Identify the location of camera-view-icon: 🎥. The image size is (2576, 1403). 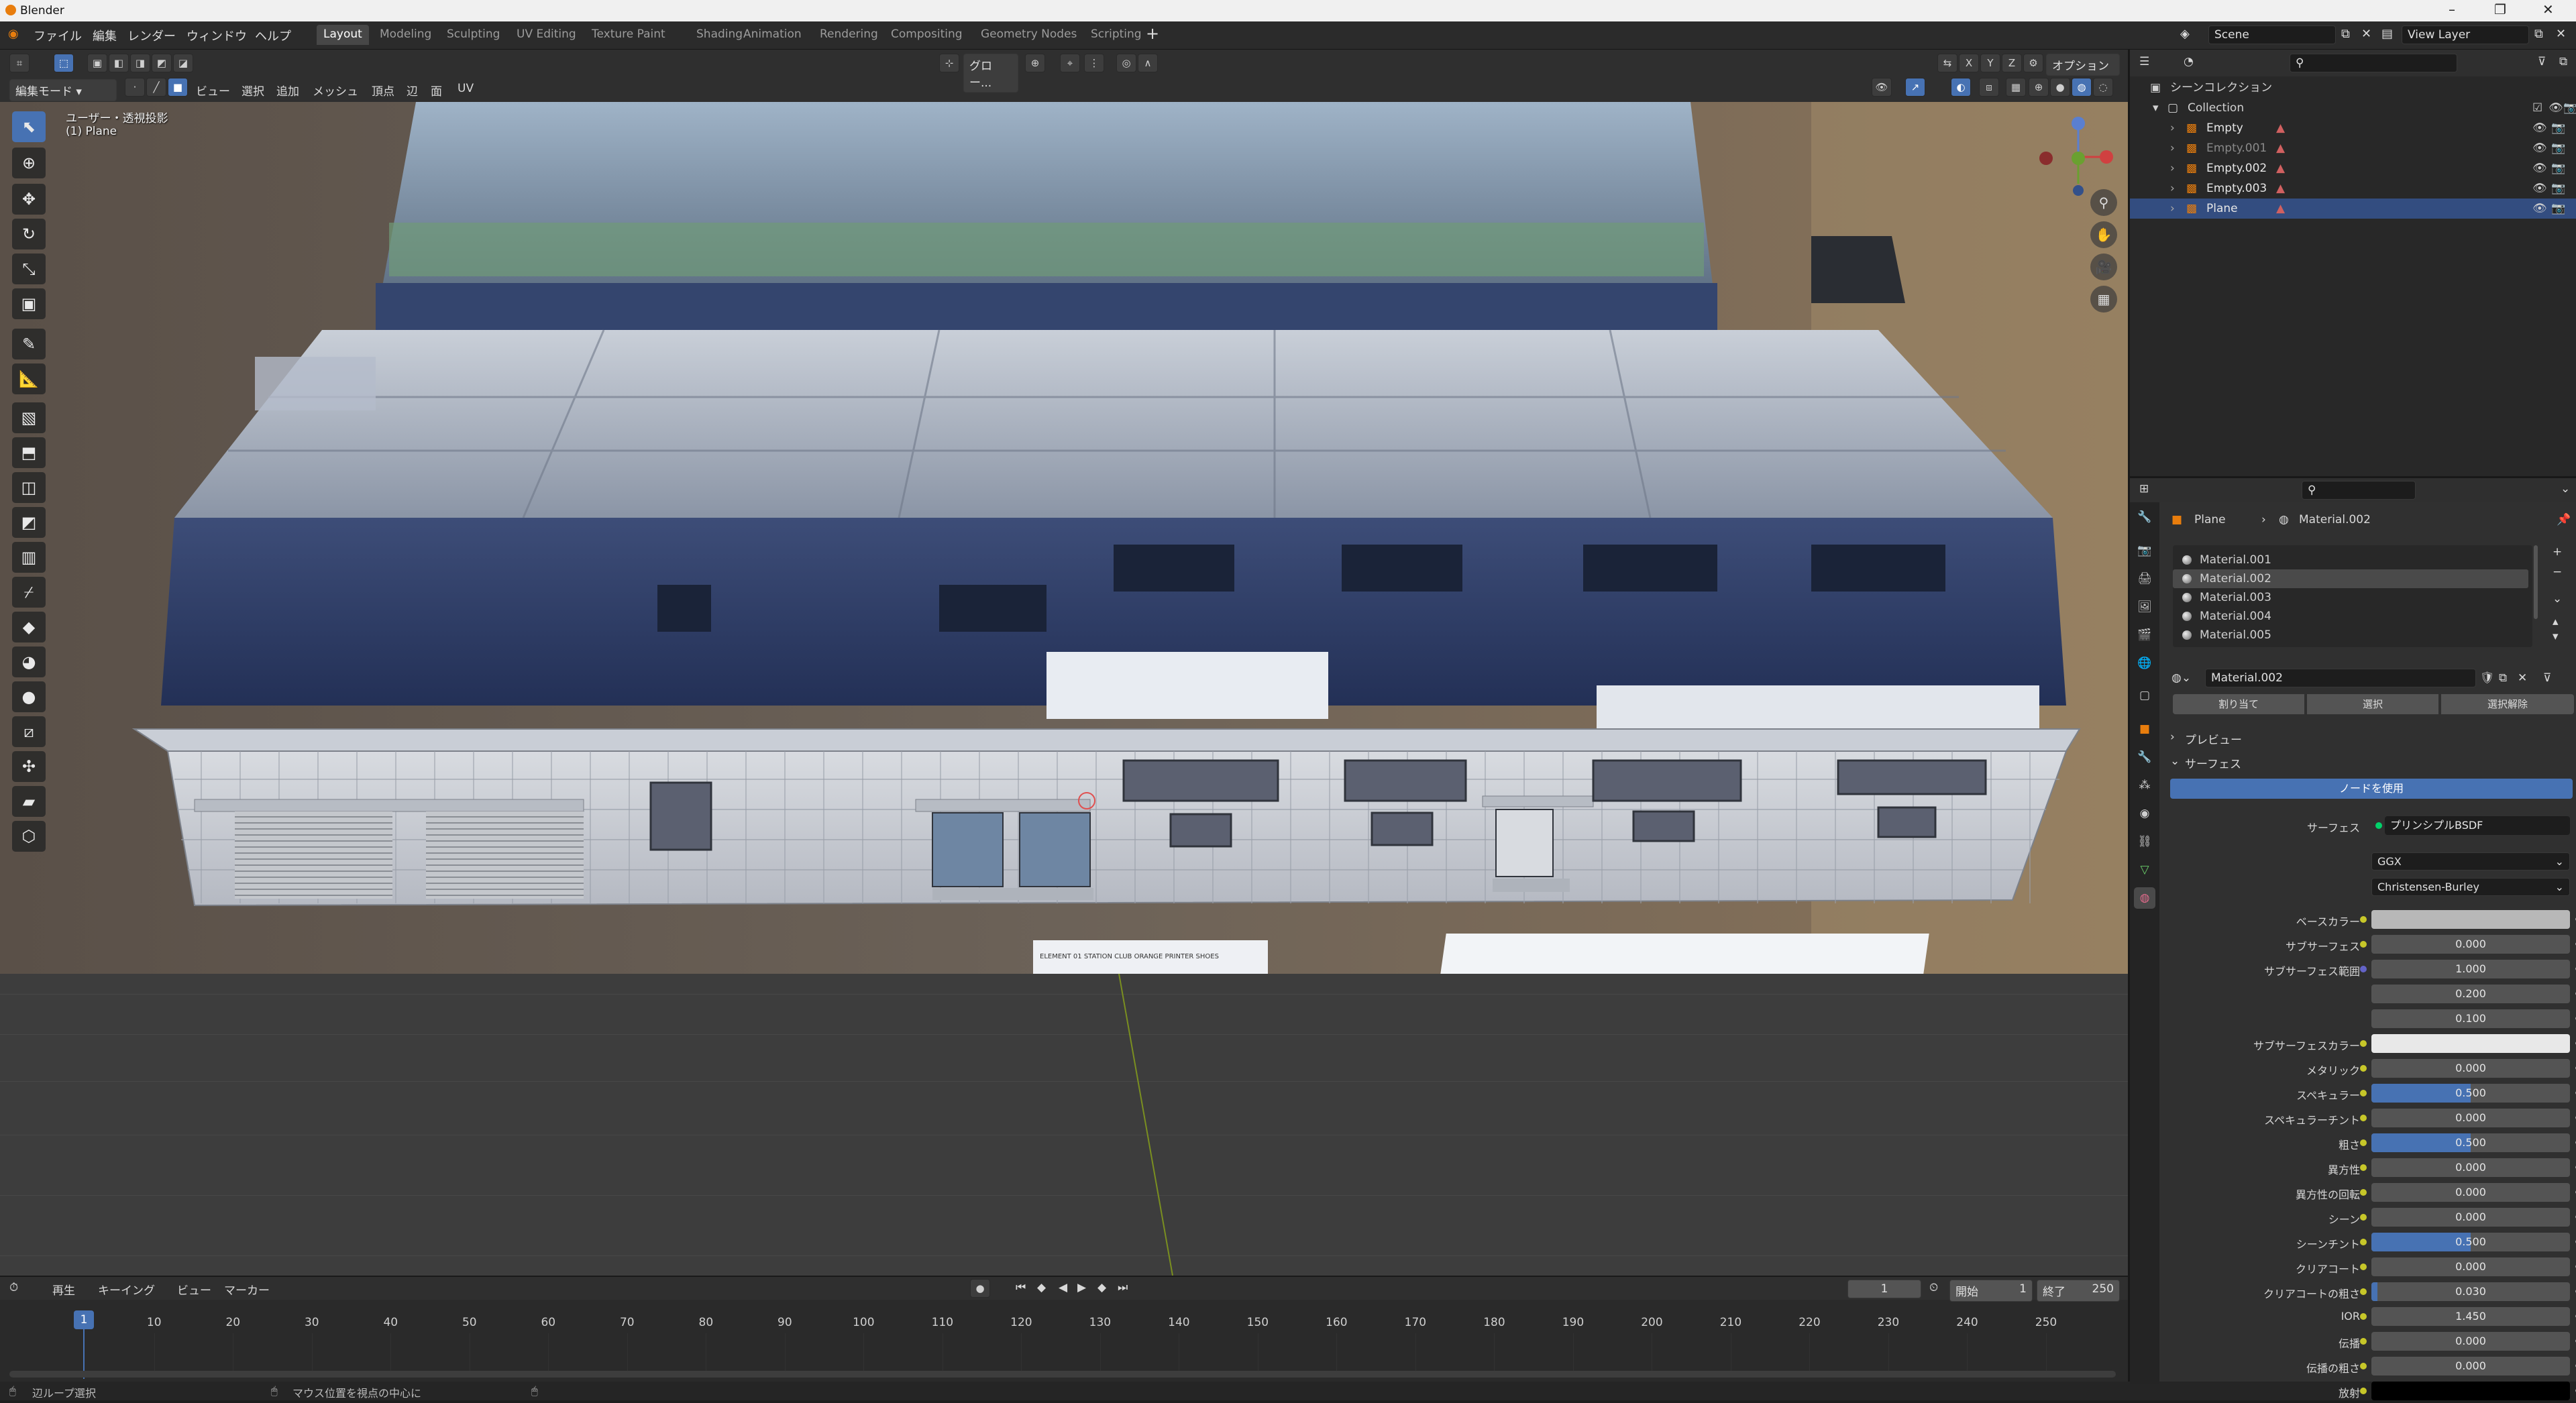
(2103, 267).